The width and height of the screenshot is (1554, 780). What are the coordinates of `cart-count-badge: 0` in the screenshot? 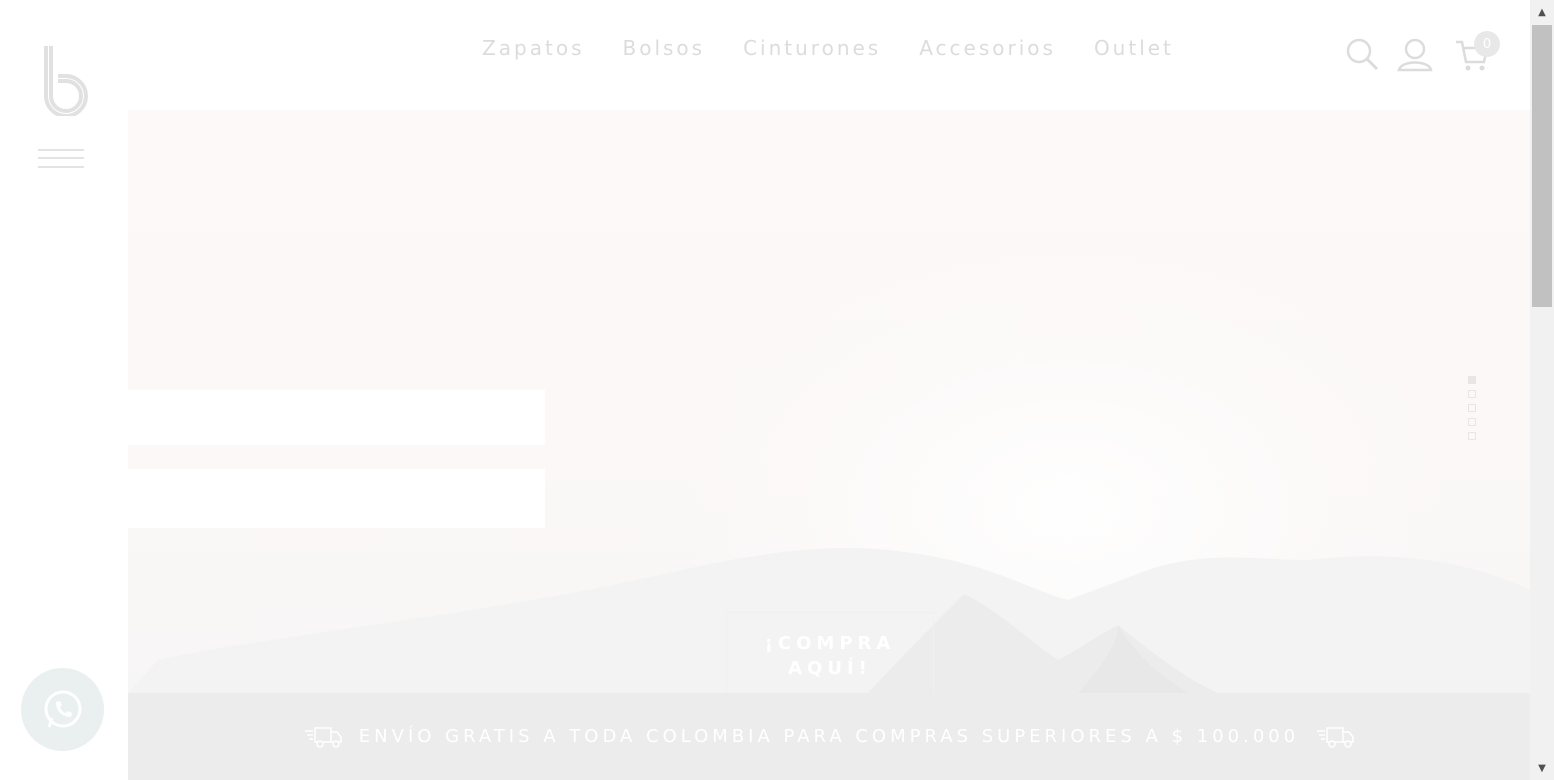 It's located at (1487, 44).